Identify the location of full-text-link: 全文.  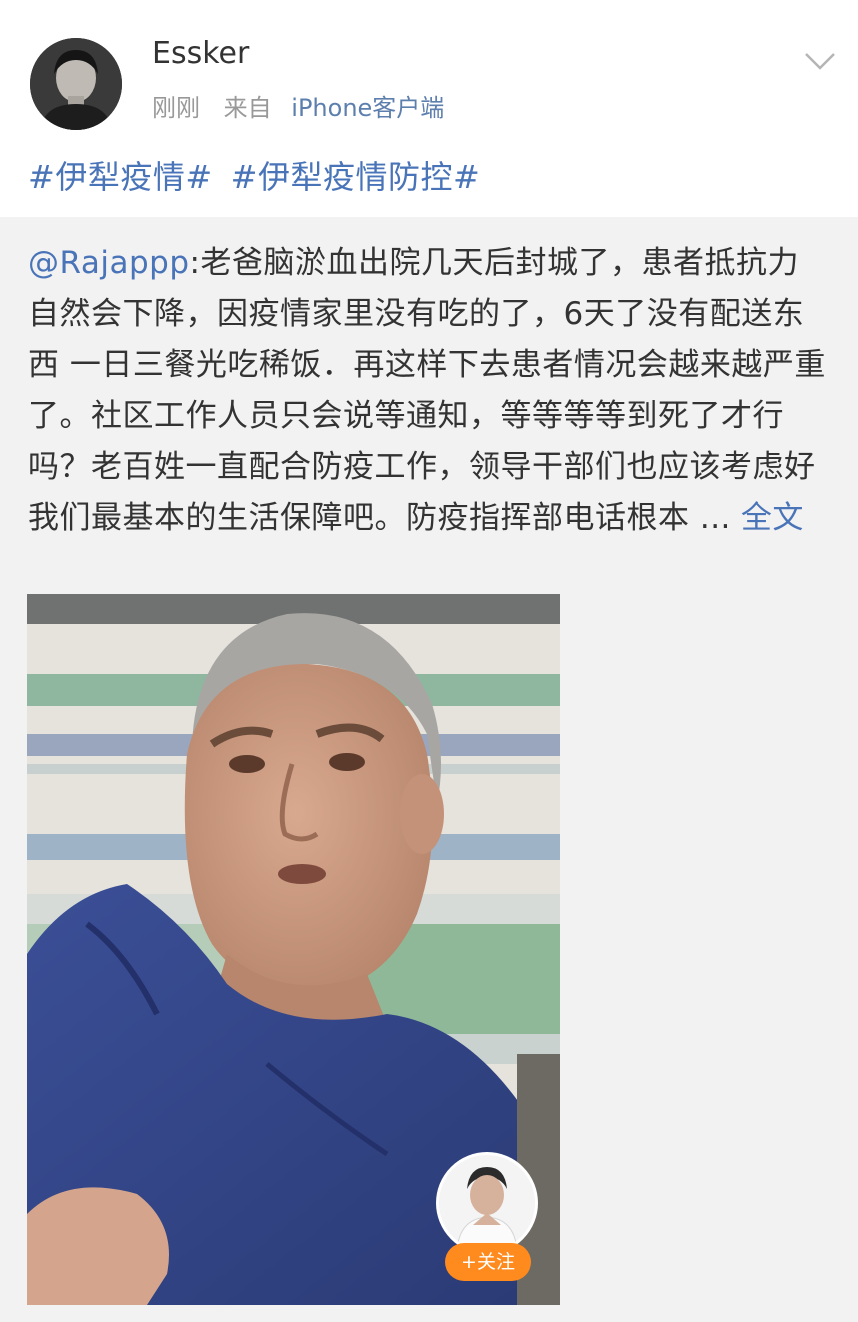
(772, 518).